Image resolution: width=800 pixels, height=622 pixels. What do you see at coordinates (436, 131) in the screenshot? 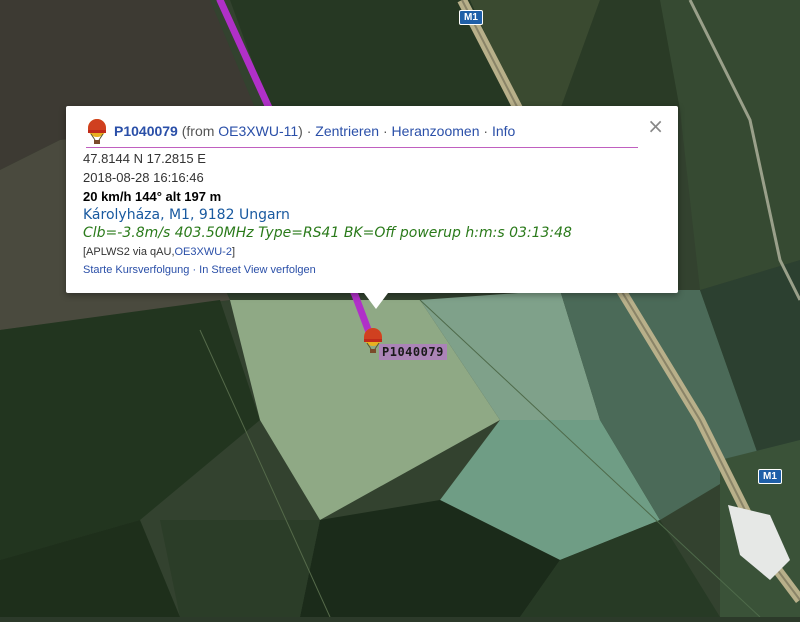
I see `zoom-in-link: Heranzoomen` at bounding box center [436, 131].